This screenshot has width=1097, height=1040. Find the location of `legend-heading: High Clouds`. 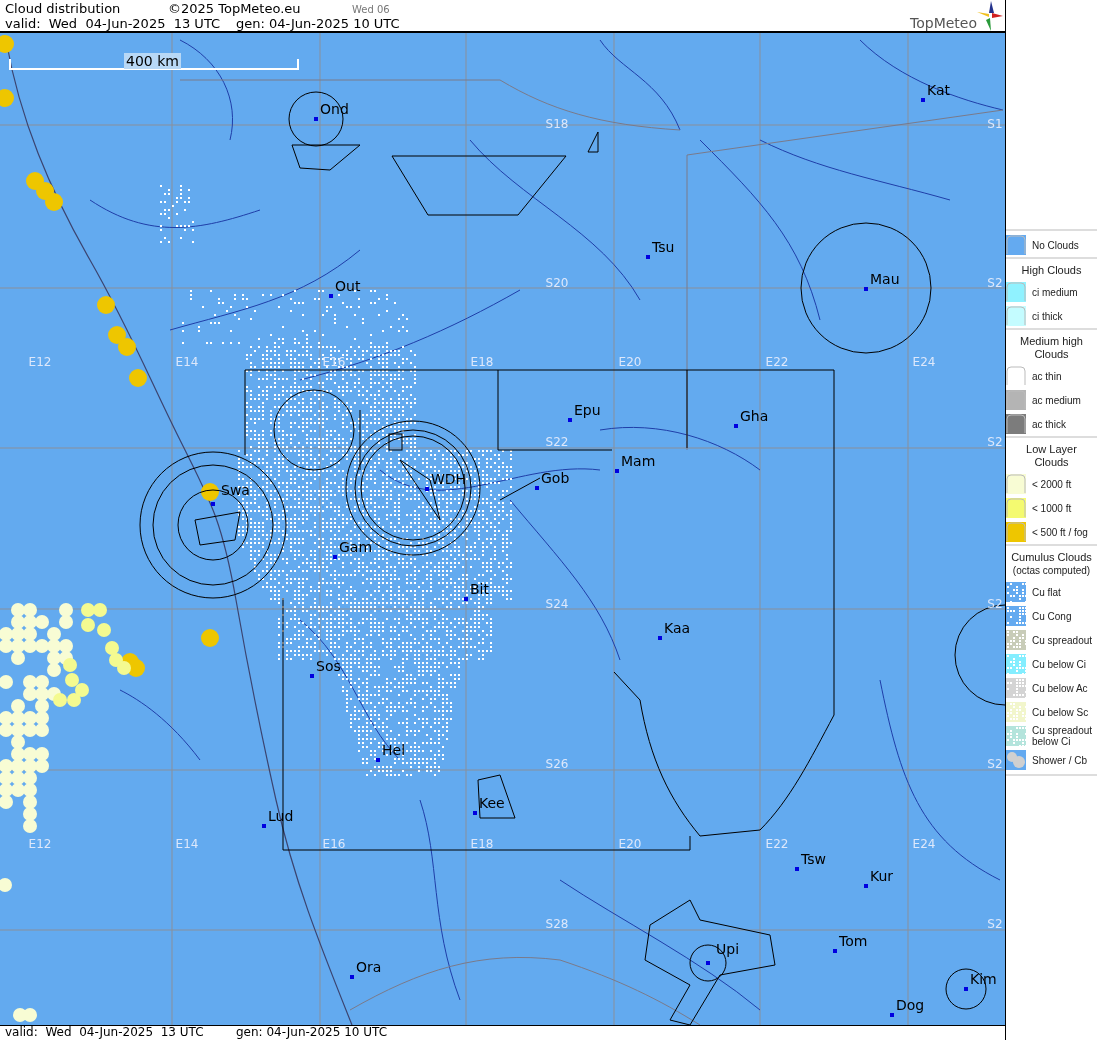

legend-heading: High Clouds is located at coordinates (1051, 270).